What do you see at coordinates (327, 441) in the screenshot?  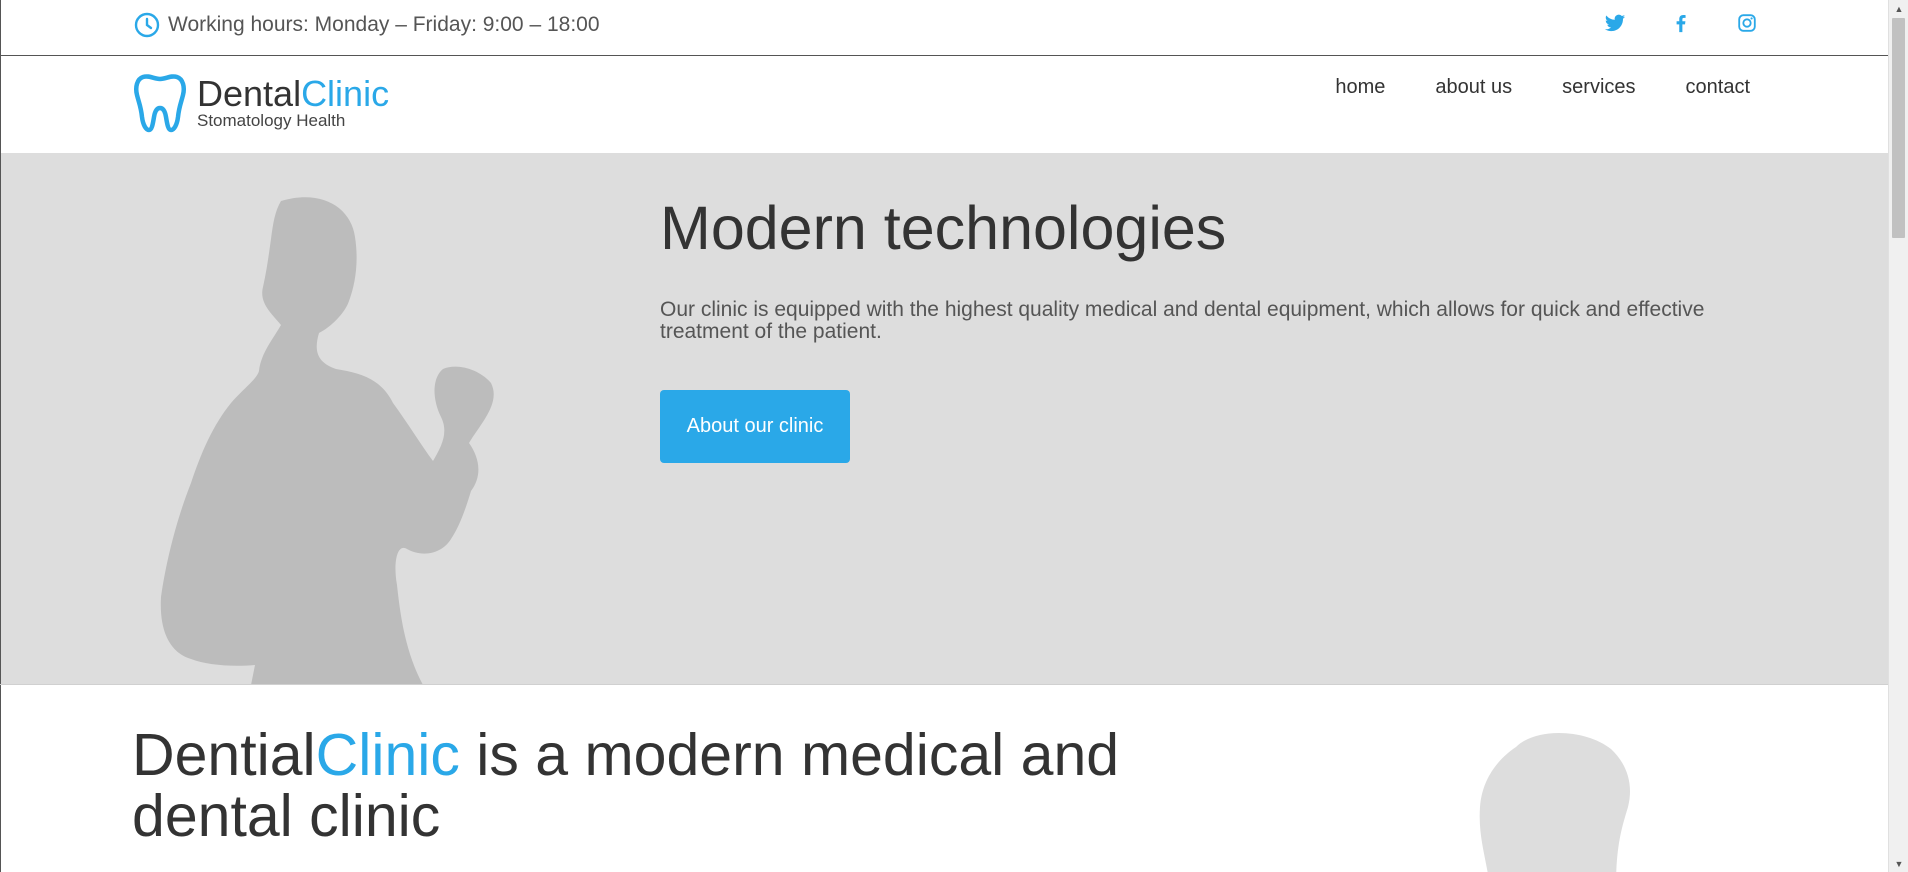 I see `person-silhouette-image` at bounding box center [327, 441].